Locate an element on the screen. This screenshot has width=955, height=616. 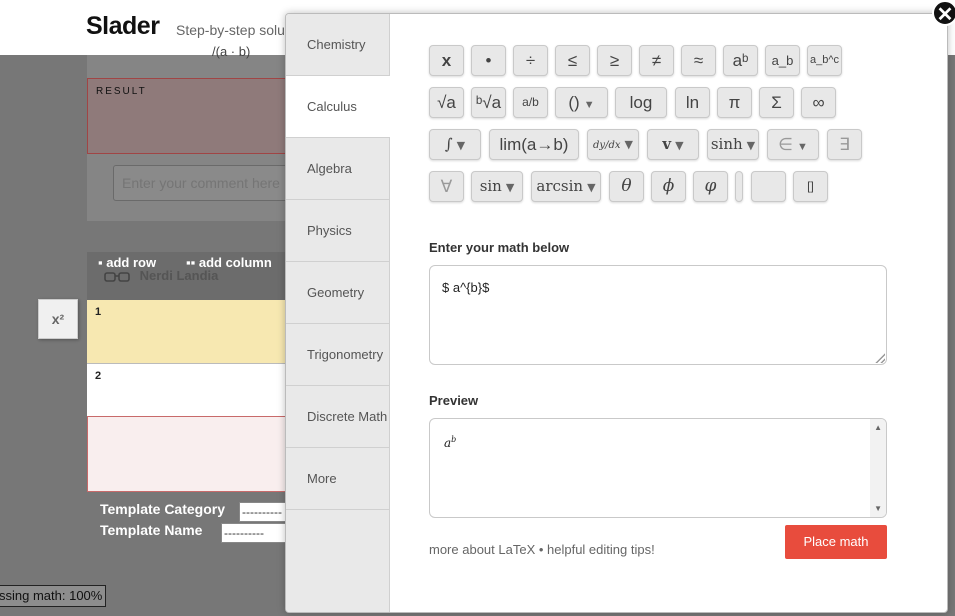
latex-help-links: more about LaTeX • helpful editing tips! is located at coordinates (542, 549).